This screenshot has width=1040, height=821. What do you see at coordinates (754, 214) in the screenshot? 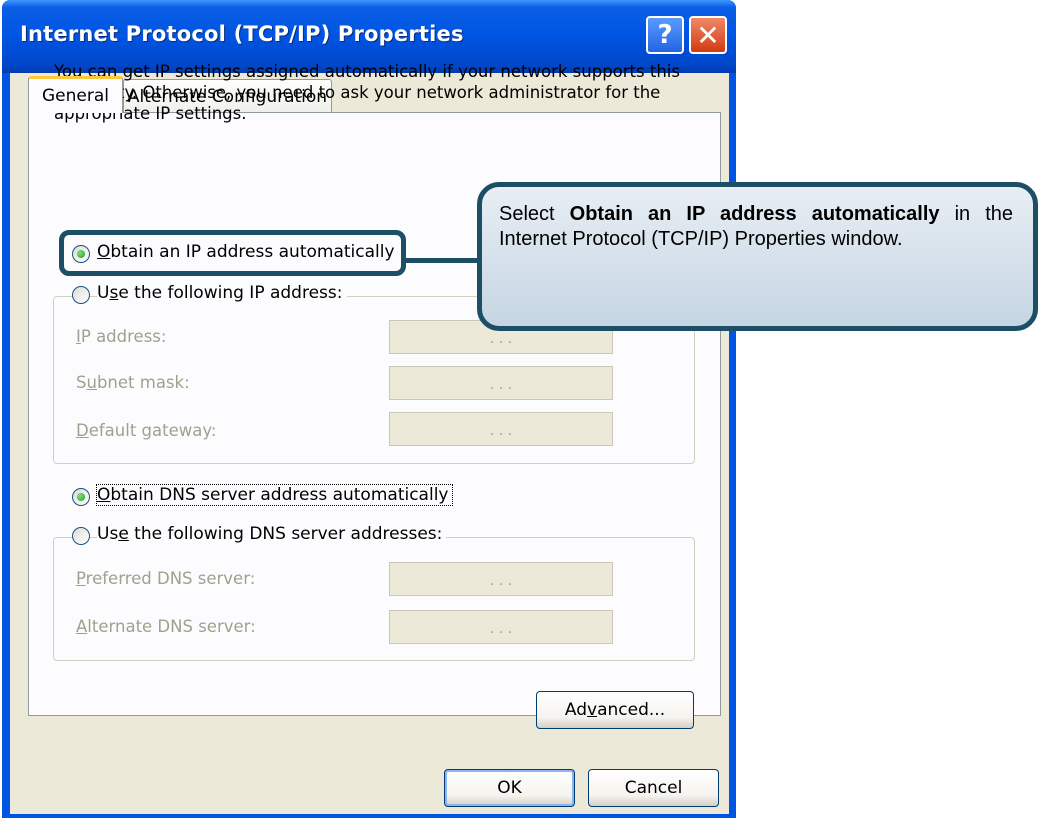
I see `callout-bold-text: Obtain an IP address automatically` at bounding box center [754, 214].